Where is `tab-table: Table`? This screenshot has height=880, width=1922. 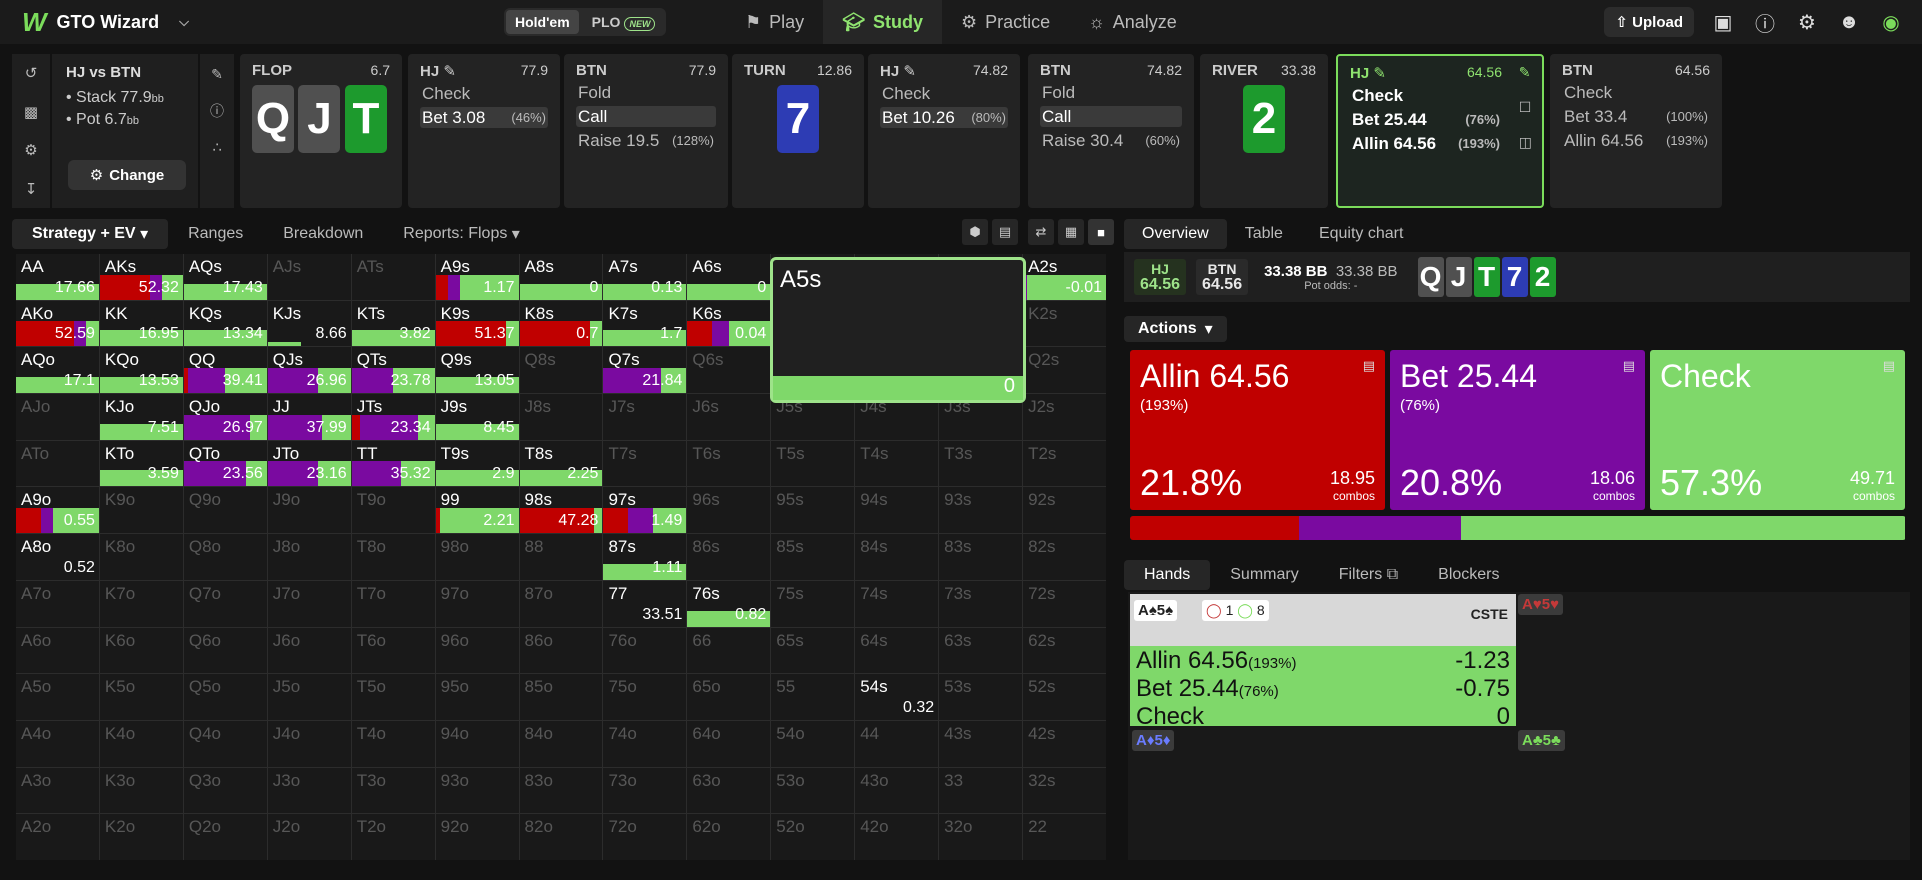 tab-table: Table is located at coordinates (1264, 234).